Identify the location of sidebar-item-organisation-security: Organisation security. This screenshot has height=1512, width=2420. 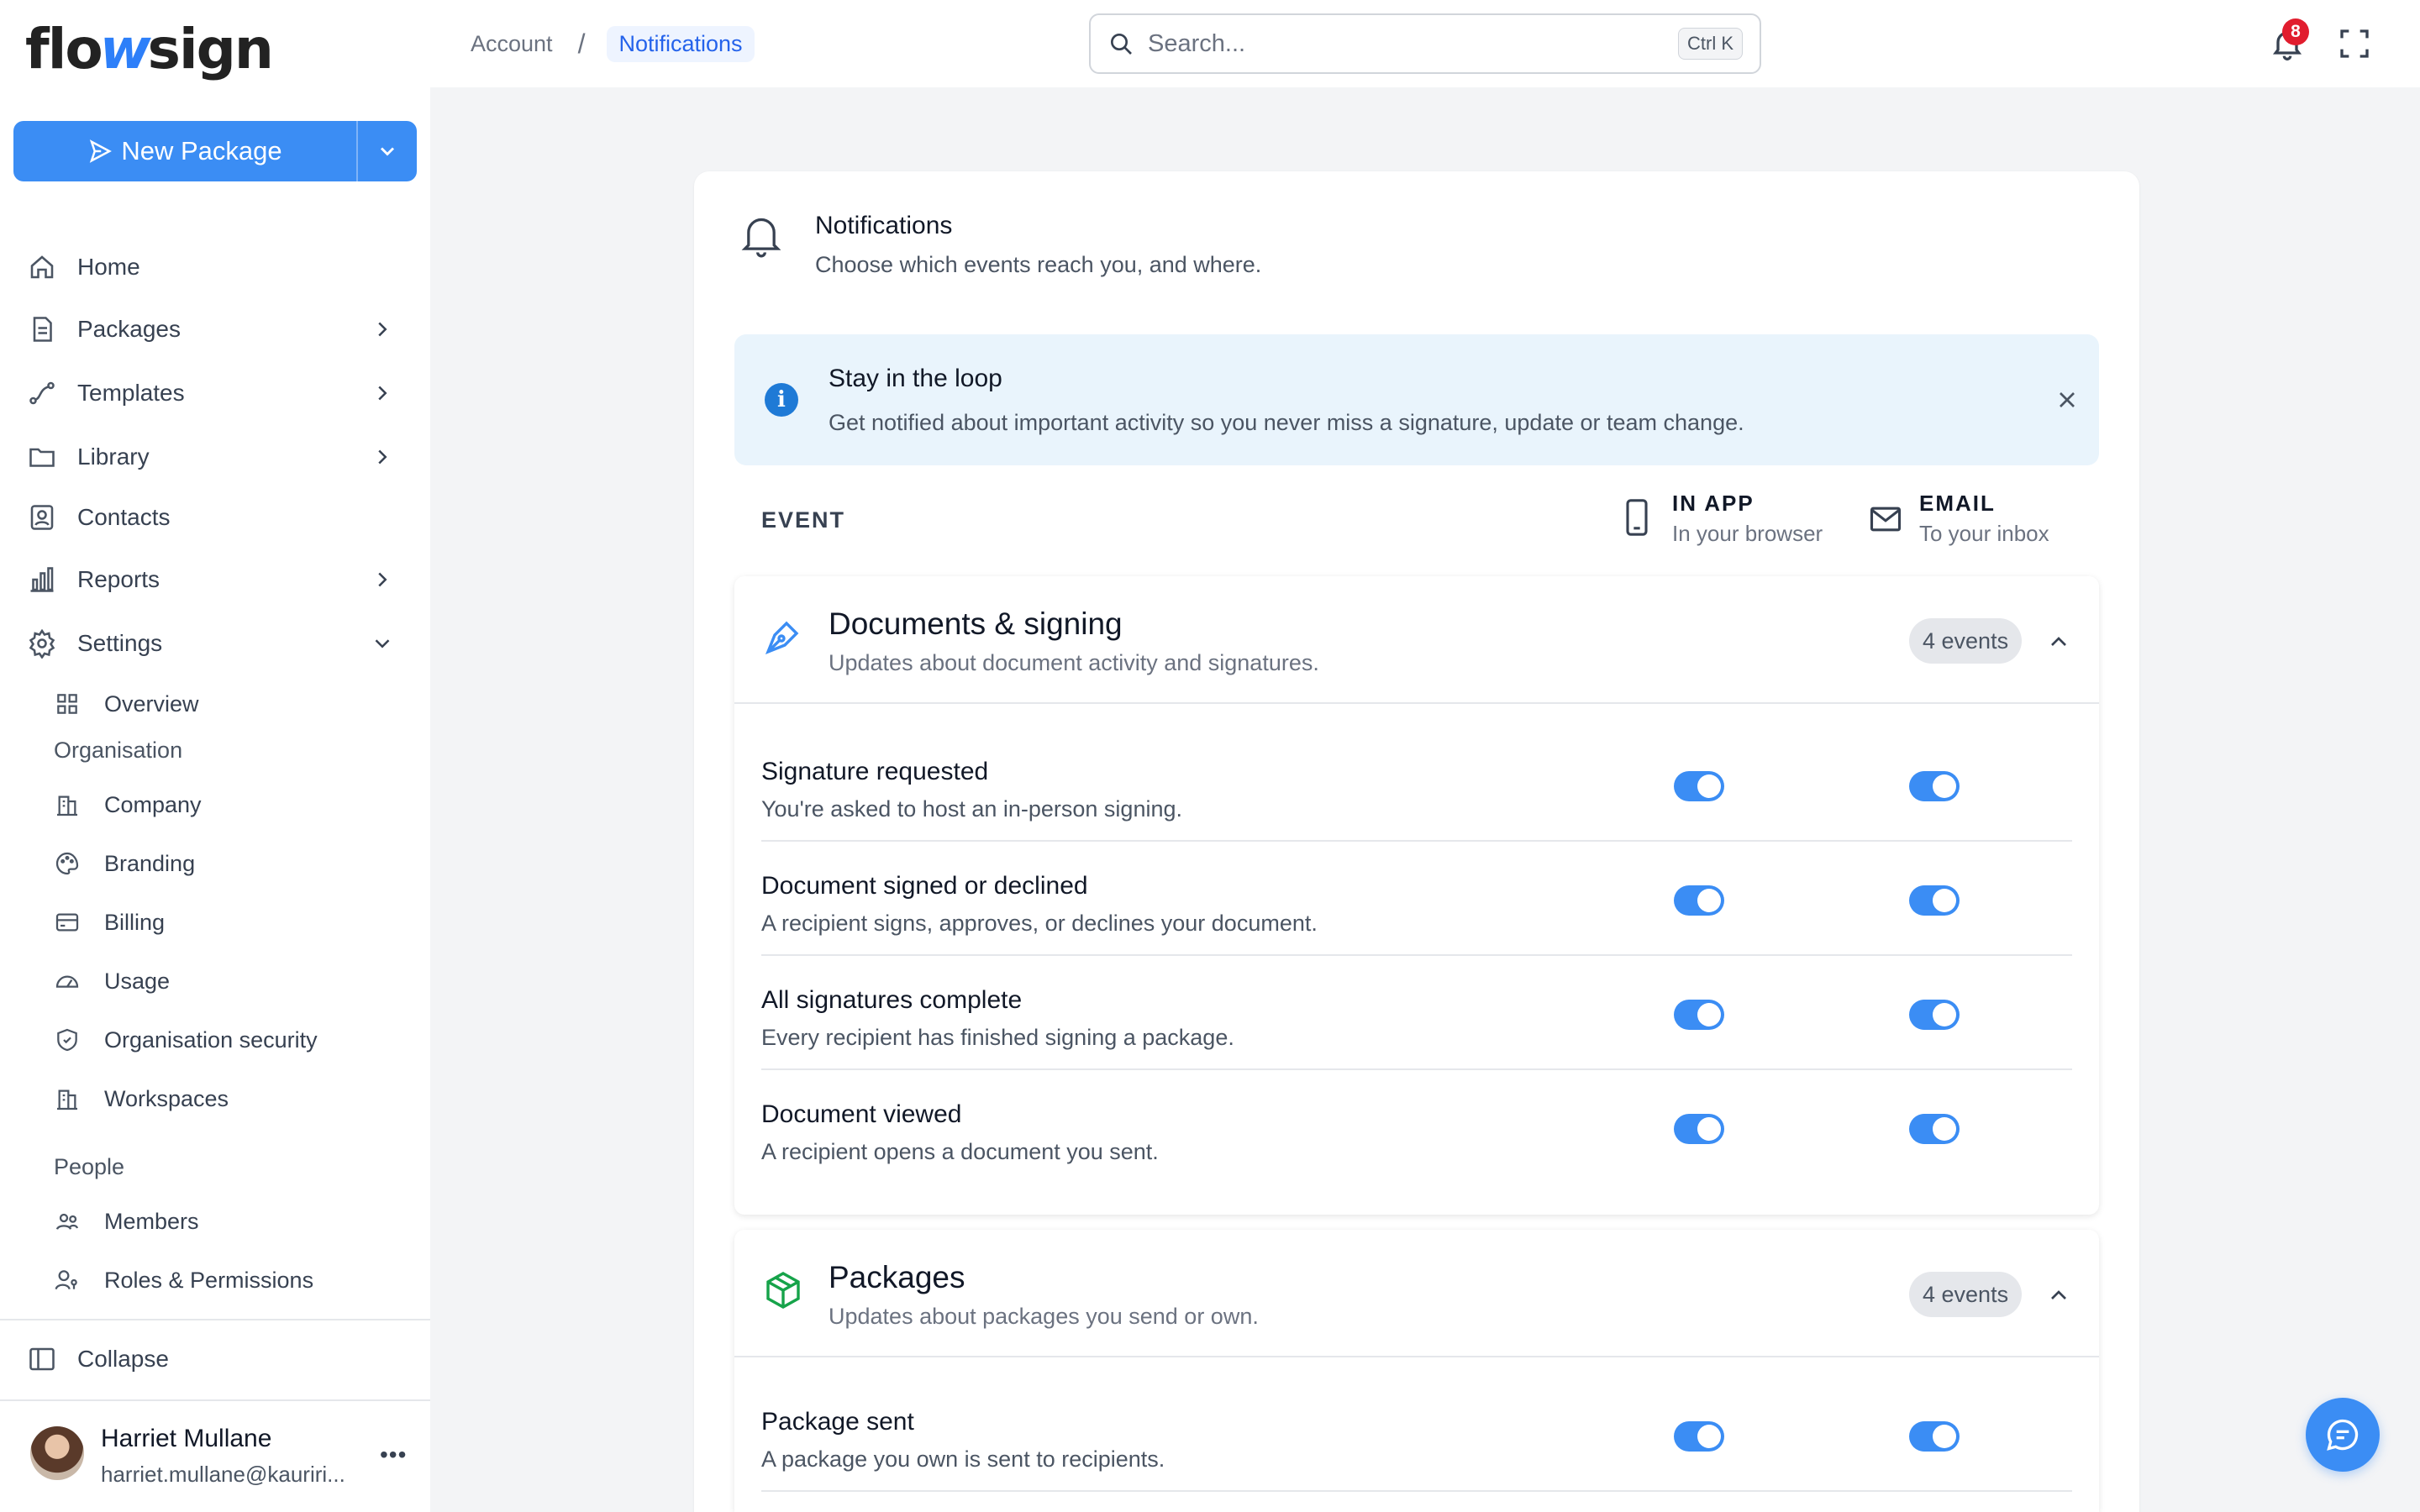
(215, 1039).